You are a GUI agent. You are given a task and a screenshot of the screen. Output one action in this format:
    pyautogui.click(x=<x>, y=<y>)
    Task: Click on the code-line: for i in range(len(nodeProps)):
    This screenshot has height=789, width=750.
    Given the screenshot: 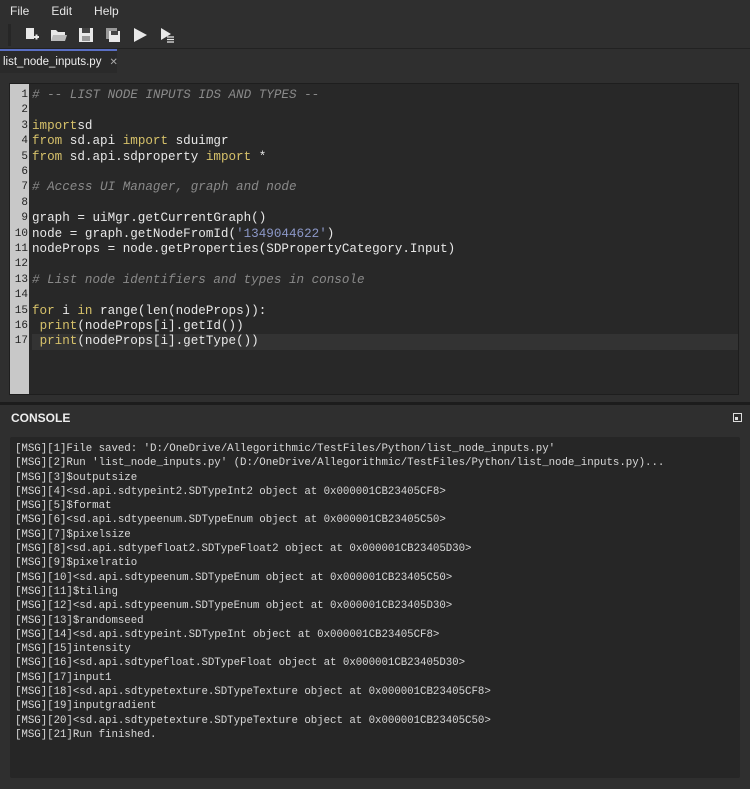 What is the action you would take?
    pyautogui.click(x=149, y=311)
    